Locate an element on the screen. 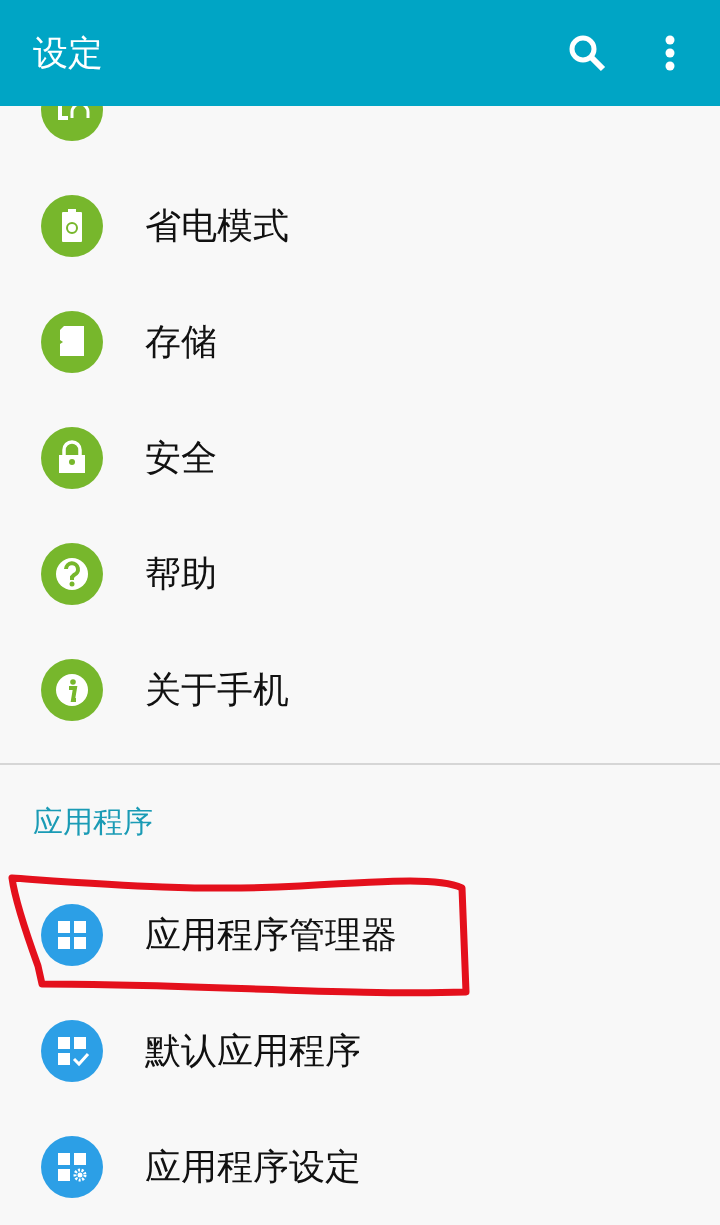 Image resolution: width=720 pixels, height=1225 pixels. settings-item: 关于手机 is located at coordinates (360, 690).